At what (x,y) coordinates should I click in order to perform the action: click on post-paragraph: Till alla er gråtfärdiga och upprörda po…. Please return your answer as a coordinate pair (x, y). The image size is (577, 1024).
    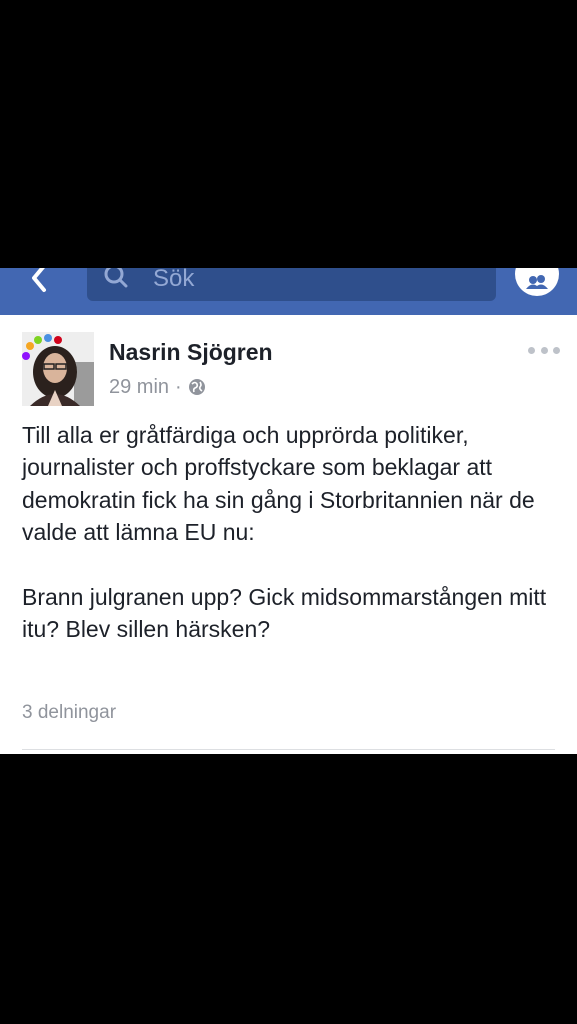
    Looking at the image, I should click on (278, 484).